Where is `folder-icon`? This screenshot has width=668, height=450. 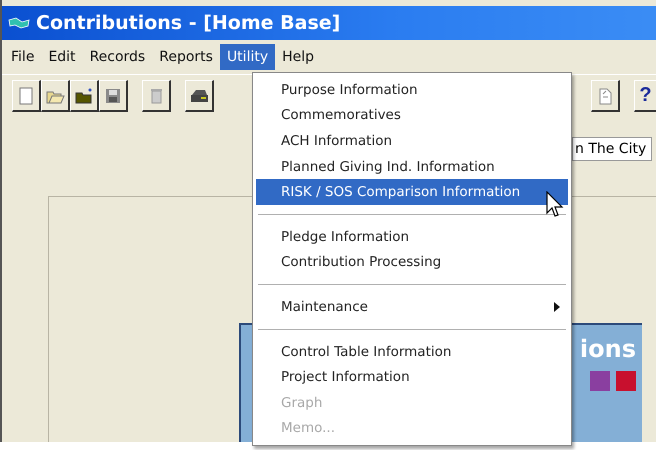 folder-icon is located at coordinates (84, 96).